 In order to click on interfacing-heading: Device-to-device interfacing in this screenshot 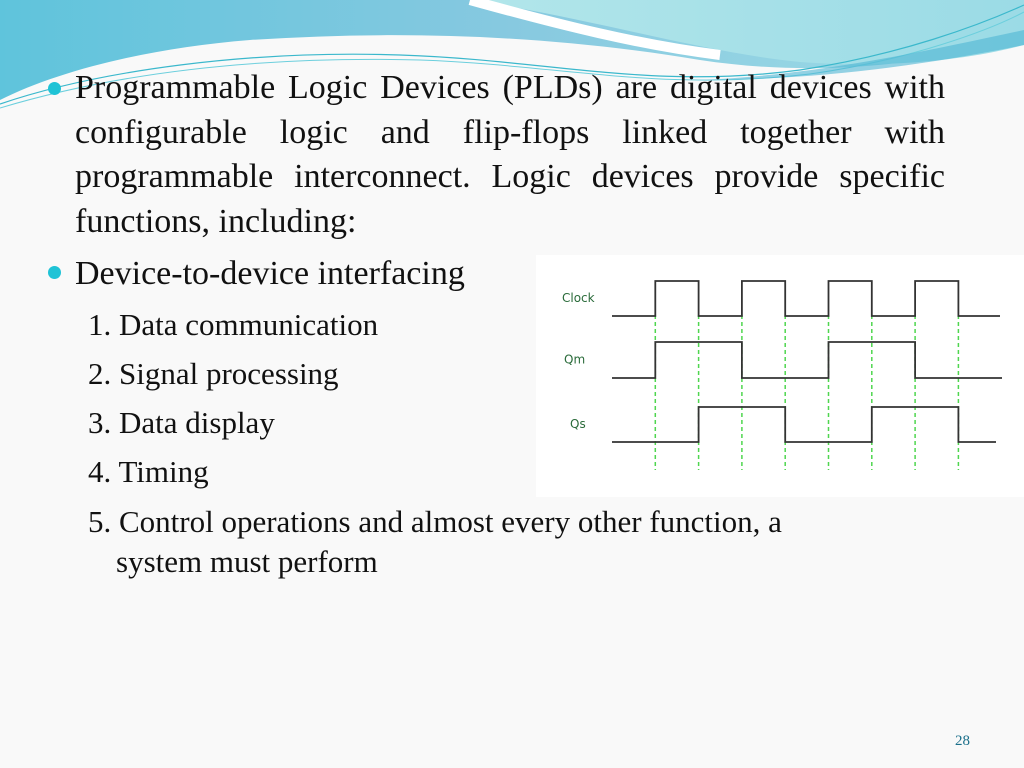, I will do `click(270, 273)`.